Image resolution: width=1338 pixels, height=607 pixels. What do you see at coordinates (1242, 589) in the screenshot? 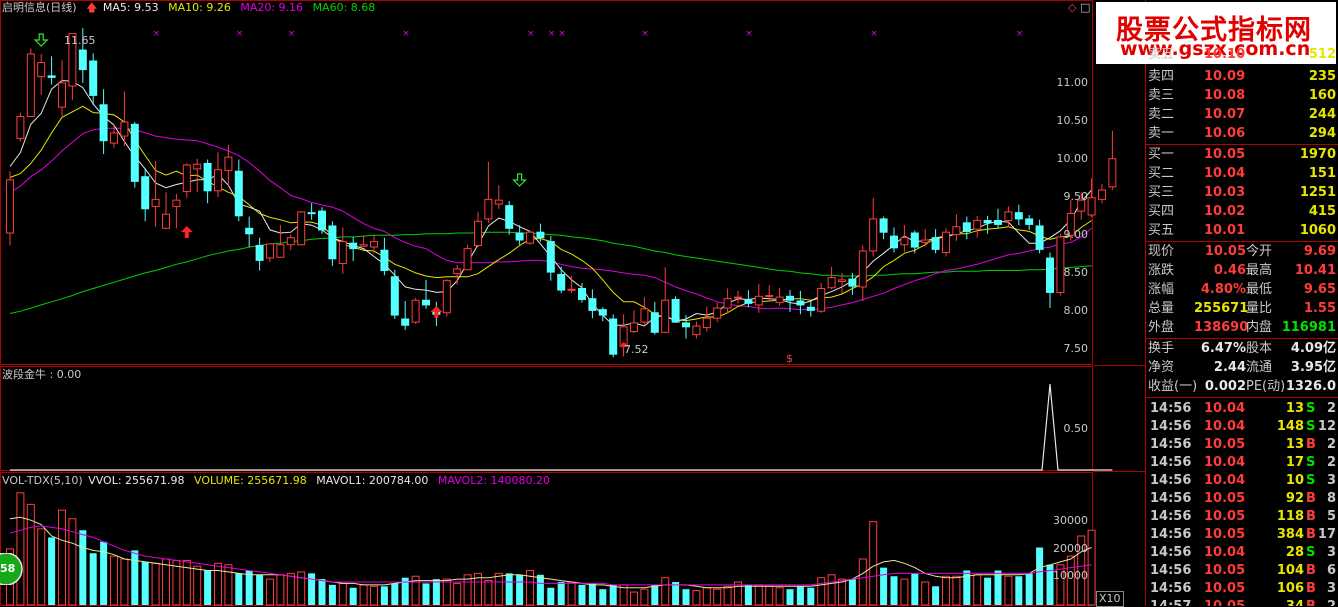
I see `tick-row: 14:56 10.05 106 B 3` at bounding box center [1242, 589].